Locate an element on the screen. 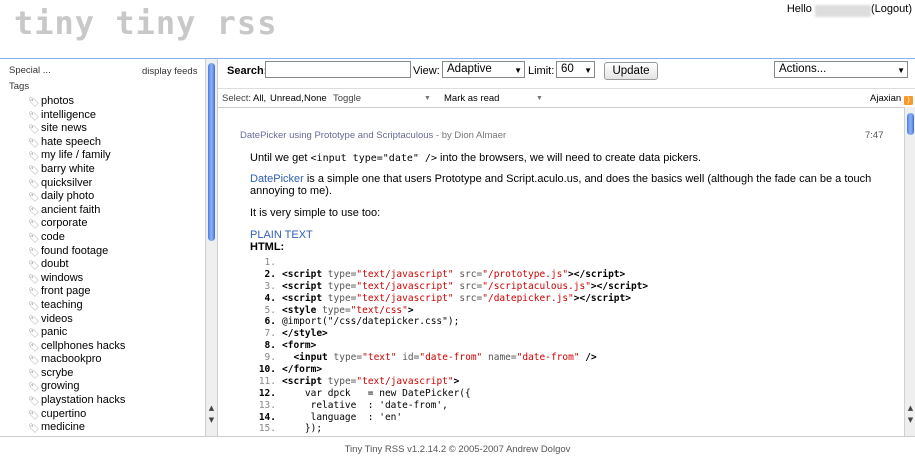 The height and width of the screenshot is (464, 915). code-line: 1. is located at coordinates (449, 263).